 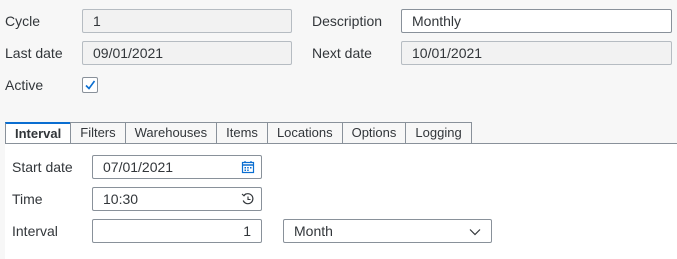 I want to click on next-date-label: Next date, so click(x=342, y=53).